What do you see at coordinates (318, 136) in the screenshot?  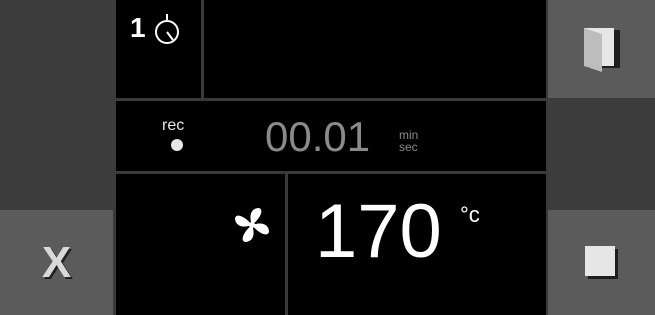 I see `timer-value: 00.01` at bounding box center [318, 136].